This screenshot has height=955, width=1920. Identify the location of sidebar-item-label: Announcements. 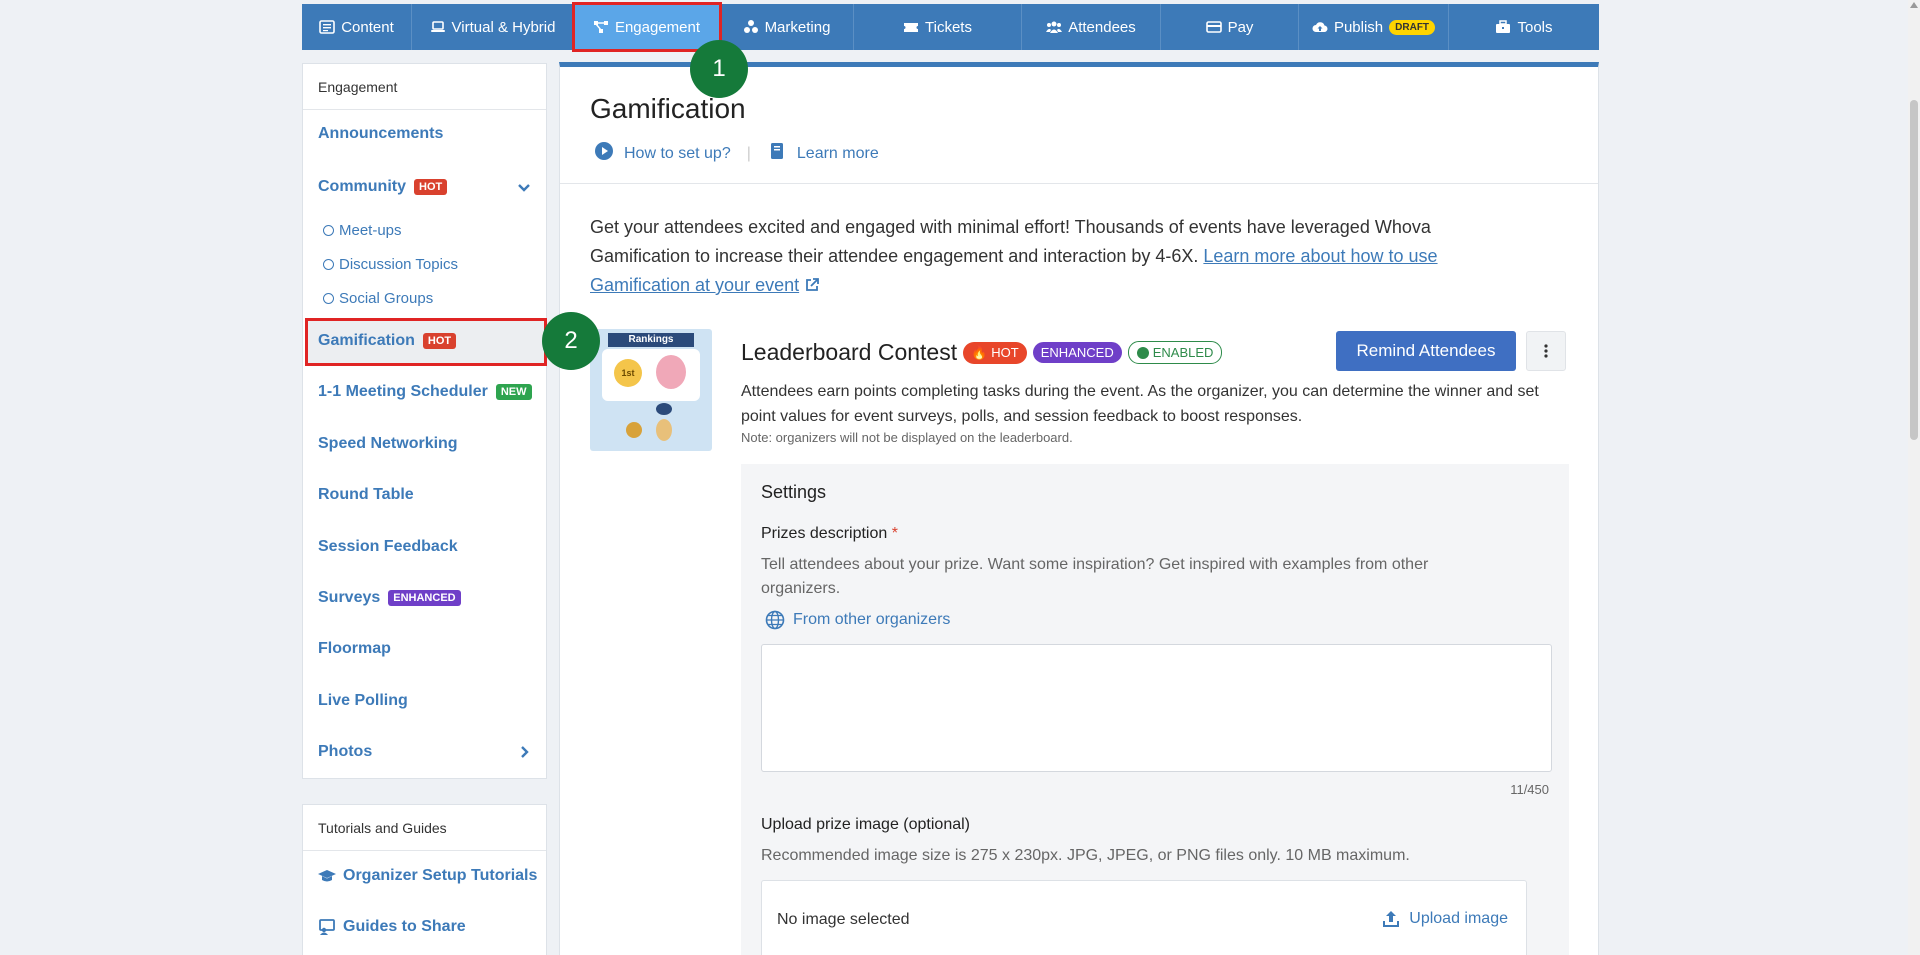
(381, 133).